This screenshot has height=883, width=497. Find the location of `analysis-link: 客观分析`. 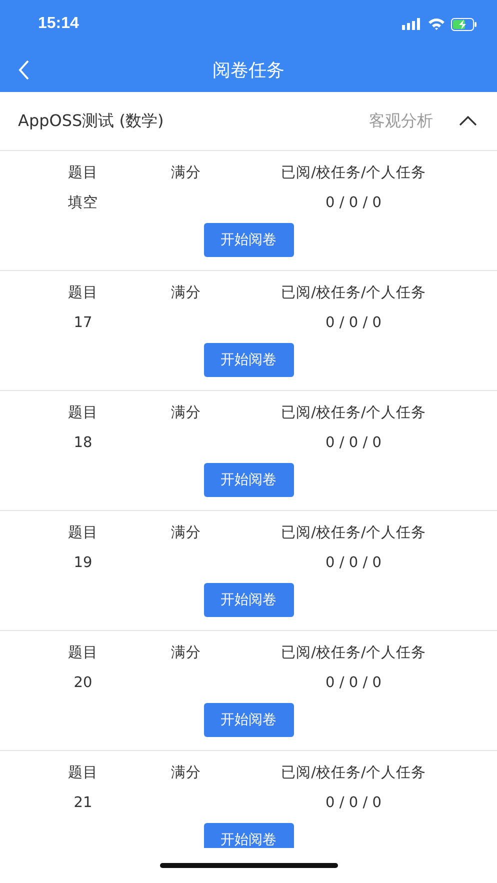

analysis-link: 客观分析 is located at coordinates (401, 121).